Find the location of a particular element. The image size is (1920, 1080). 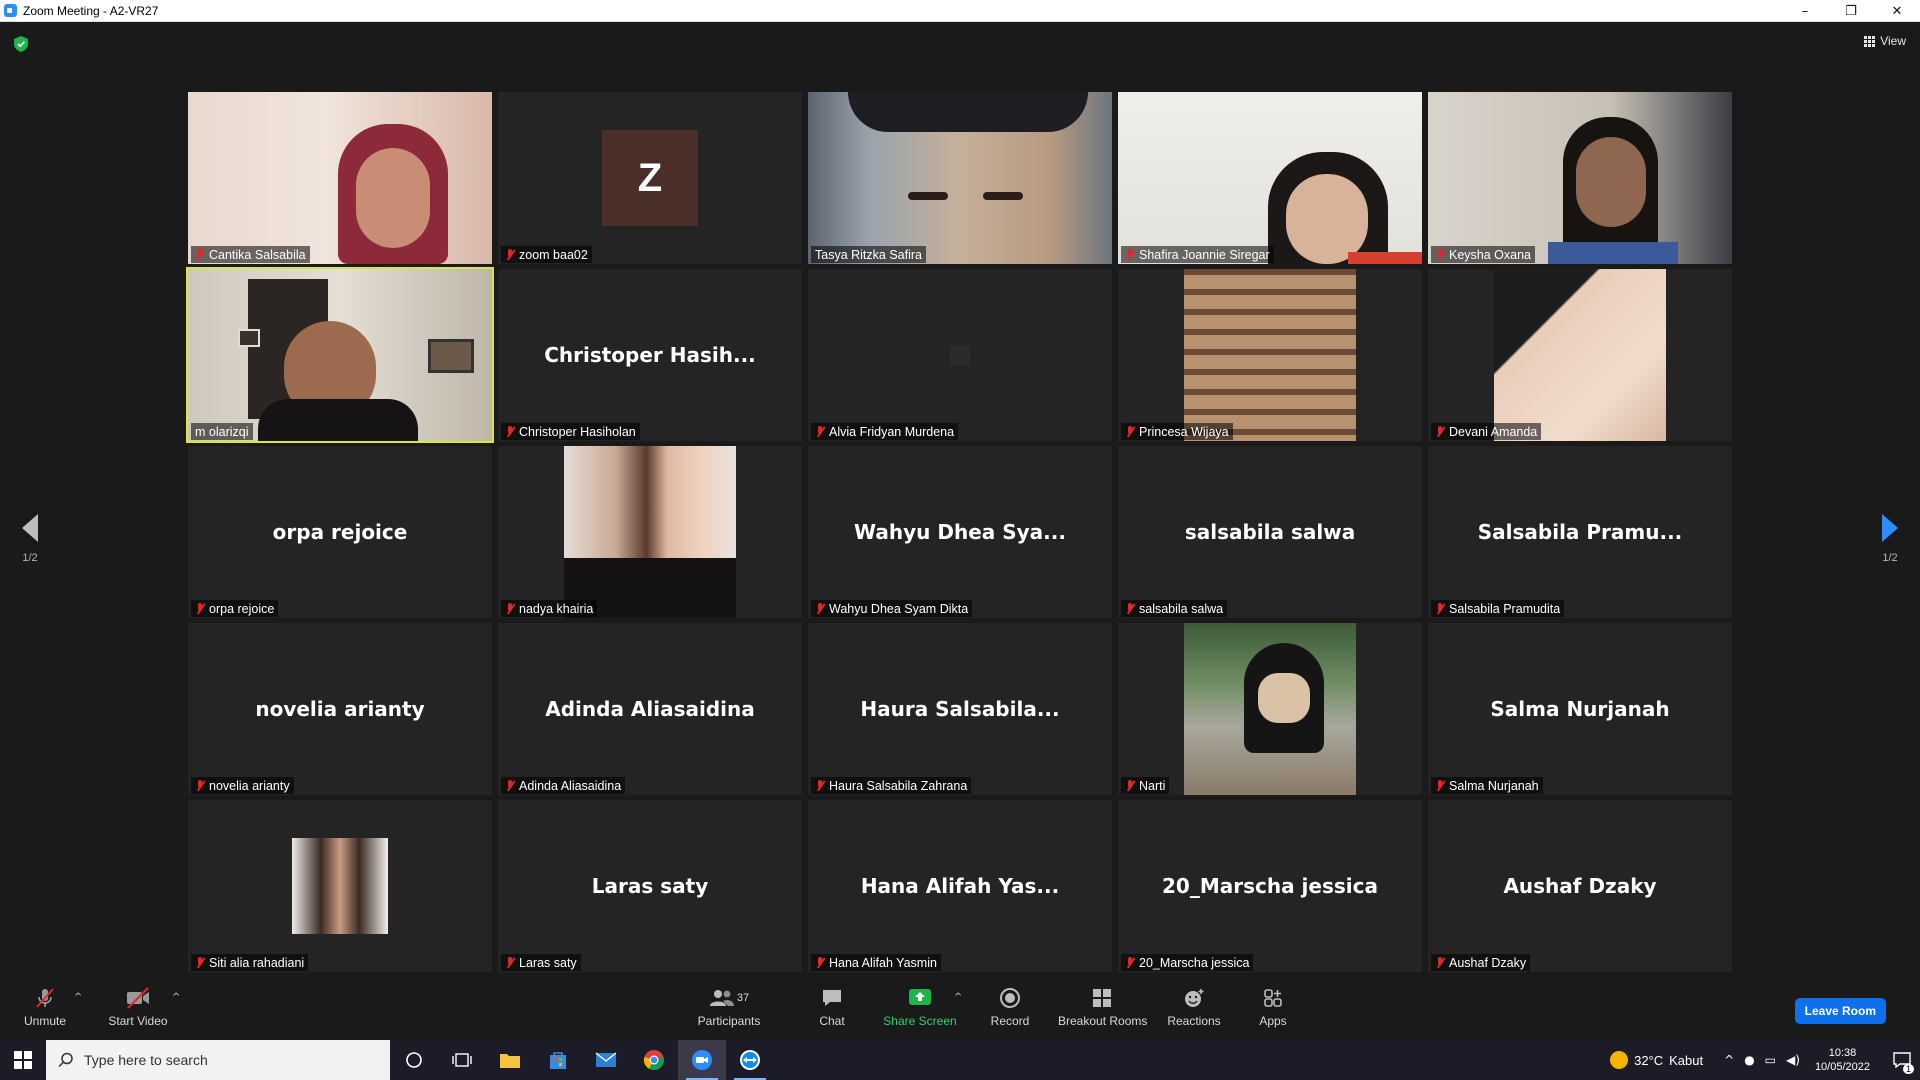

participant-tile: novelia arianty novelia arianty is located at coordinates (340, 709).